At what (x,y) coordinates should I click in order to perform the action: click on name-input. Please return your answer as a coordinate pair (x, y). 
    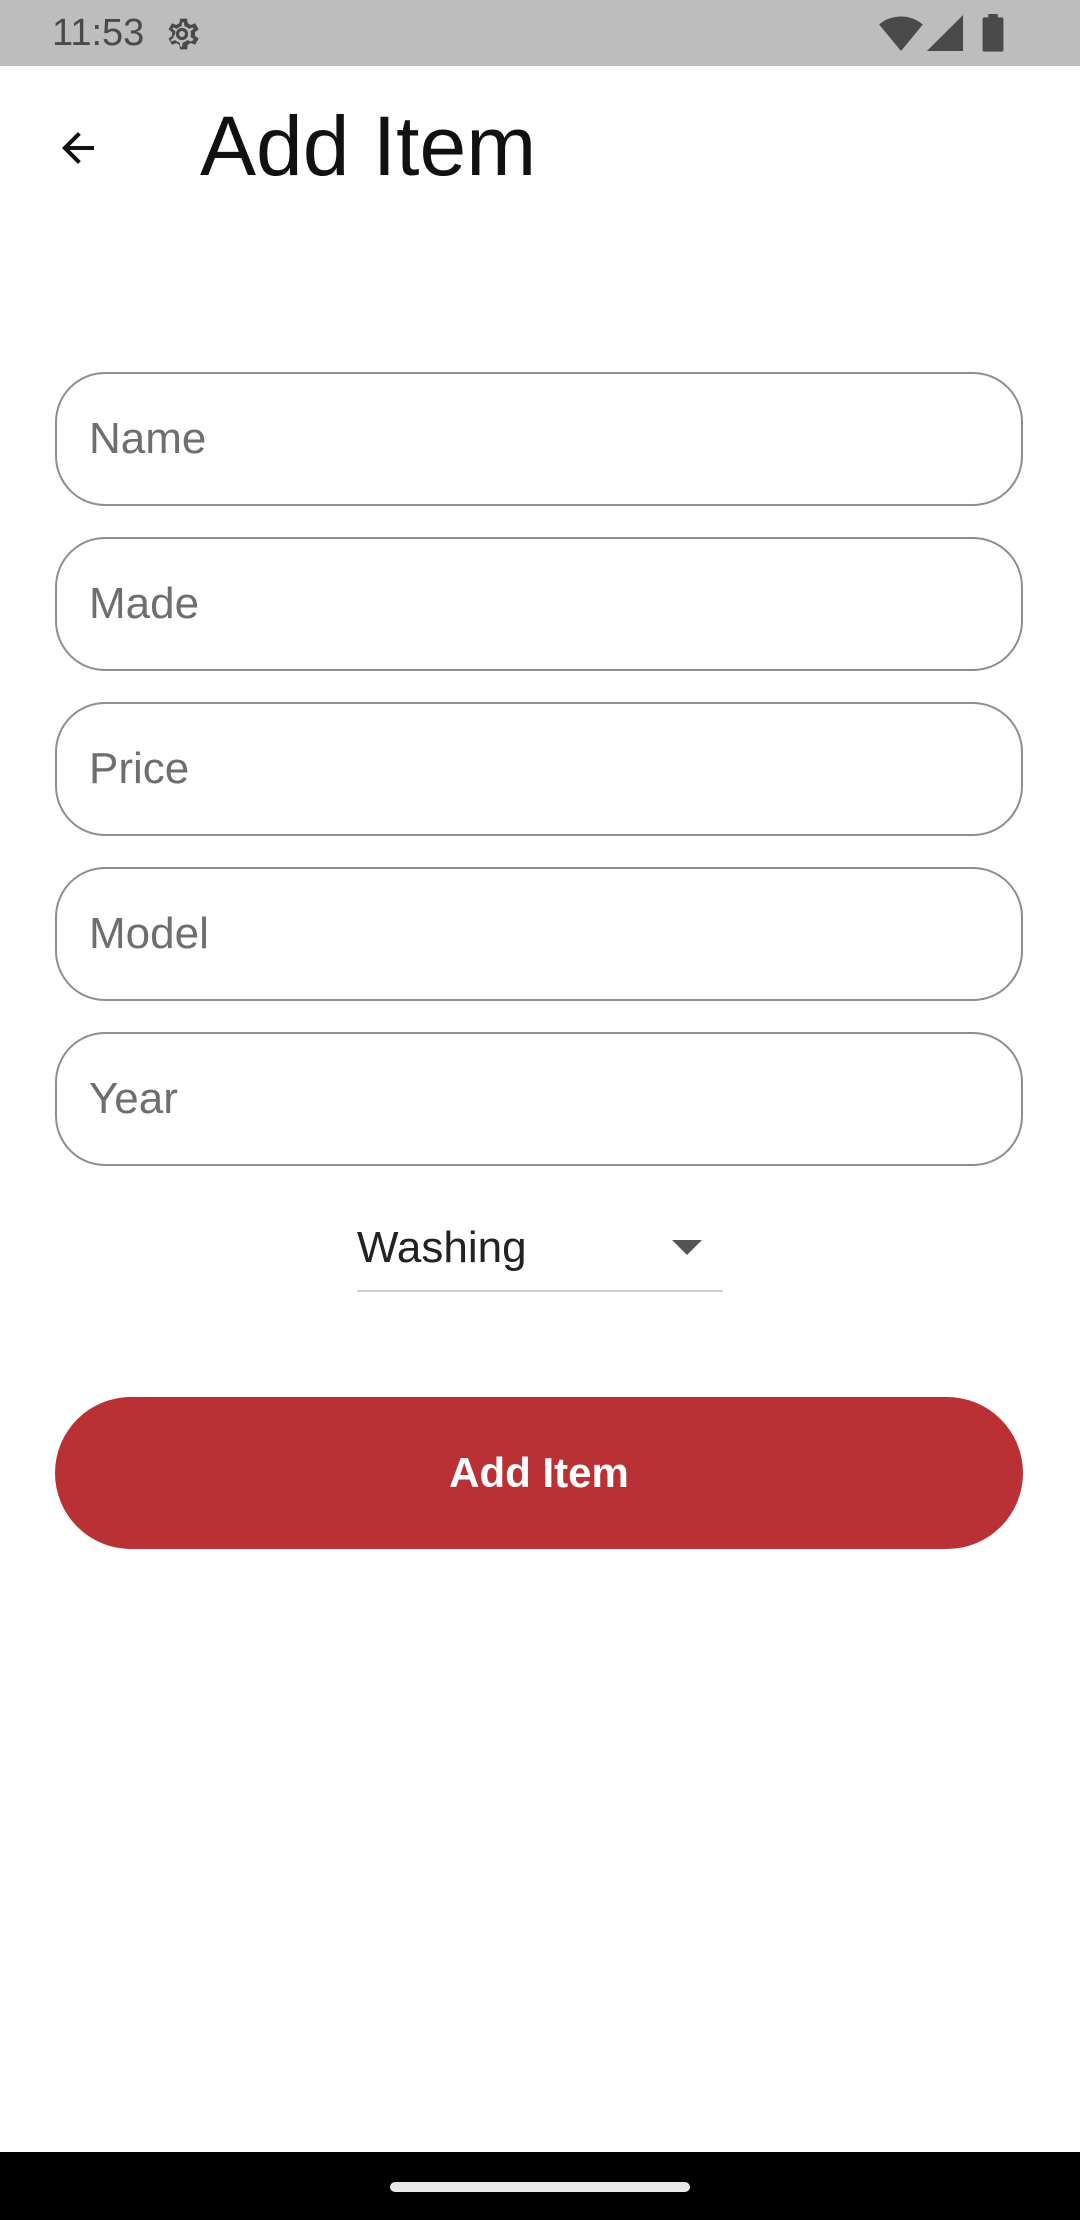
    Looking at the image, I should click on (539, 442).